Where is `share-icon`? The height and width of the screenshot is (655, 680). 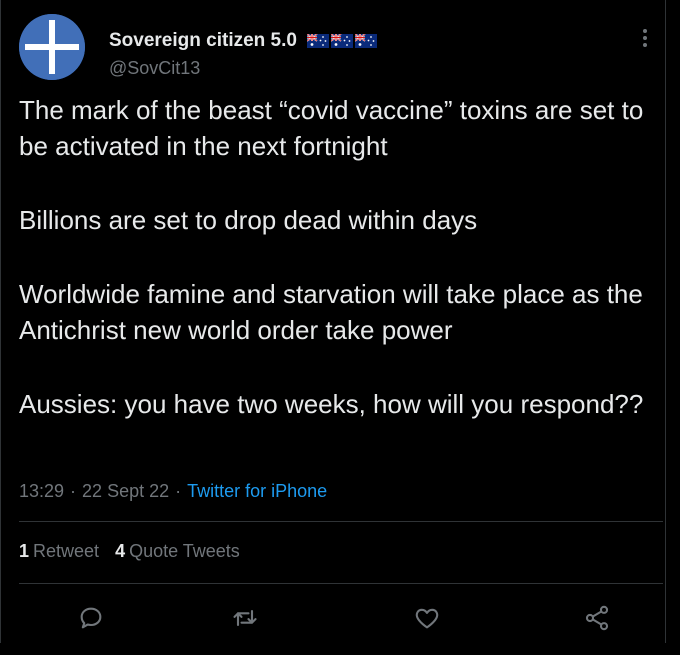
share-icon is located at coordinates (597, 618).